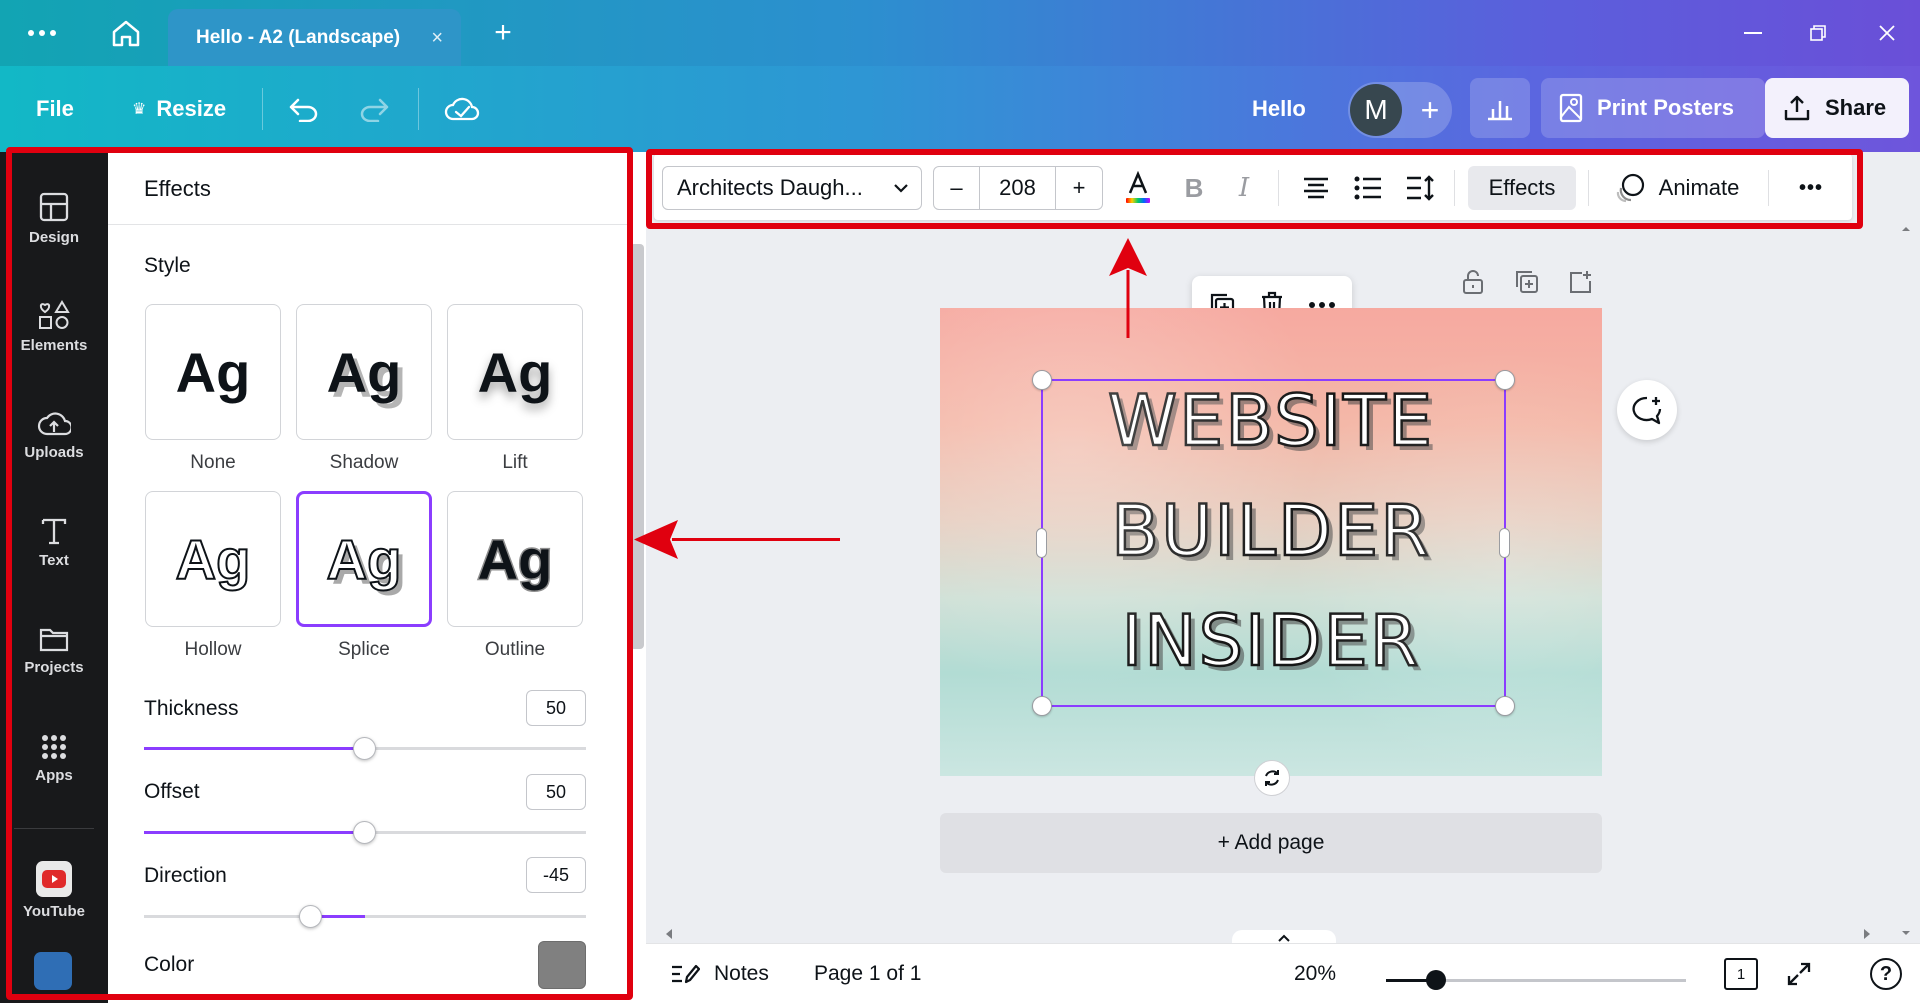 This screenshot has width=1920, height=1003. What do you see at coordinates (1647, 410) in the screenshot?
I see `add-comment-icon` at bounding box center [1647, 410].